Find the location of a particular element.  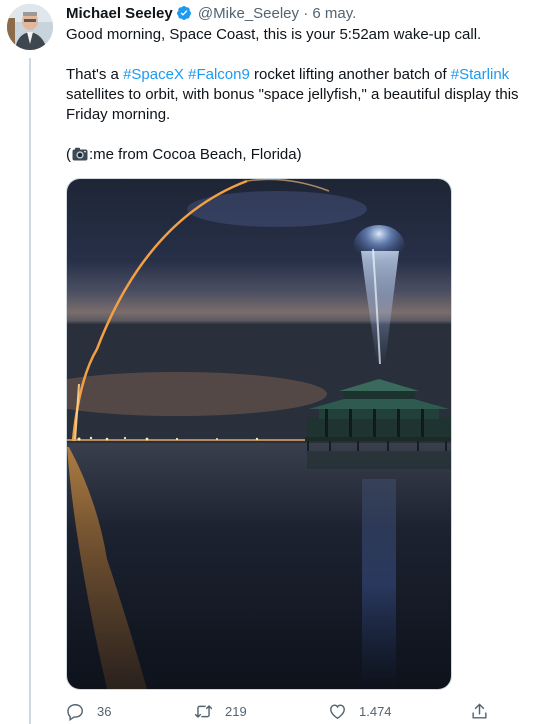

retweet-button: 219 is located at coordinates (220, 711).